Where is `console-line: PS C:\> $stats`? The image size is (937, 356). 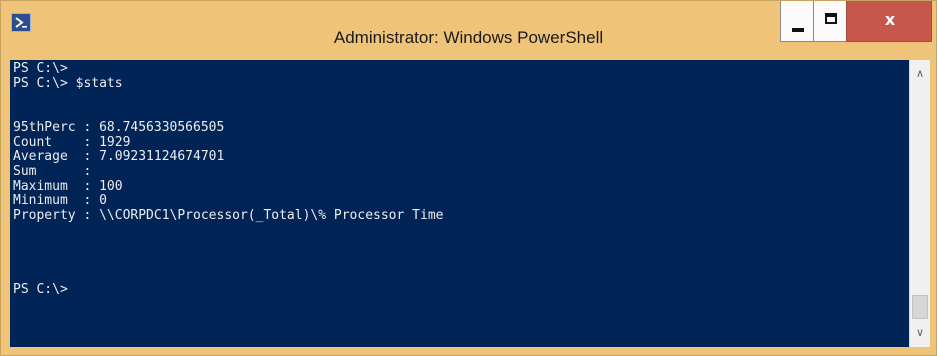 console-line: PS C:\> $stats is located at coordinates (68, 83).